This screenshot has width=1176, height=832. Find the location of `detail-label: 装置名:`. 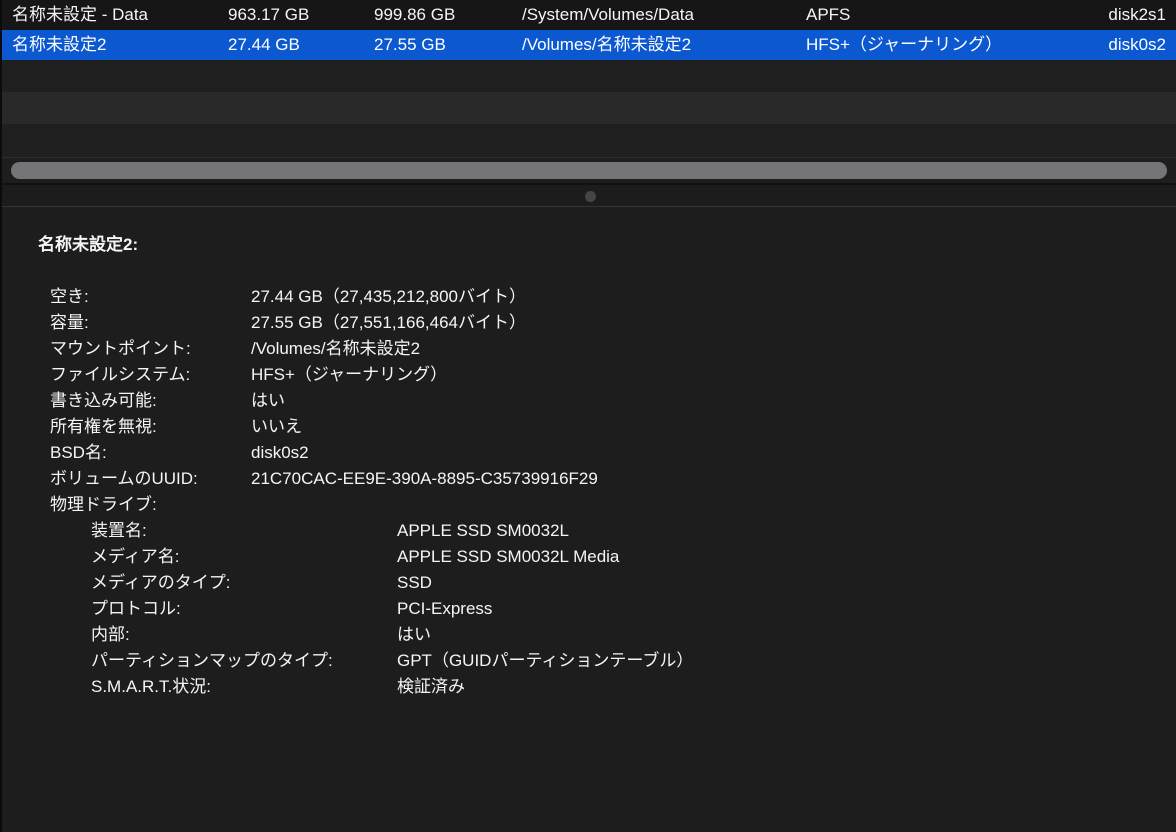

detail-label: 装置名: is located at coordinates (119, 530).